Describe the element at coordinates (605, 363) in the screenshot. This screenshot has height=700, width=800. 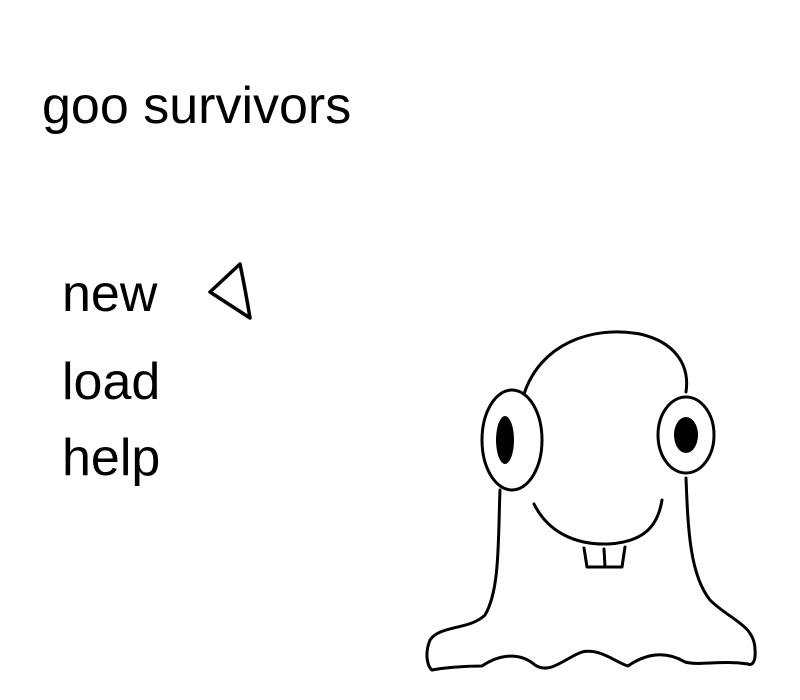
I see `goo-head-outline` at that location.